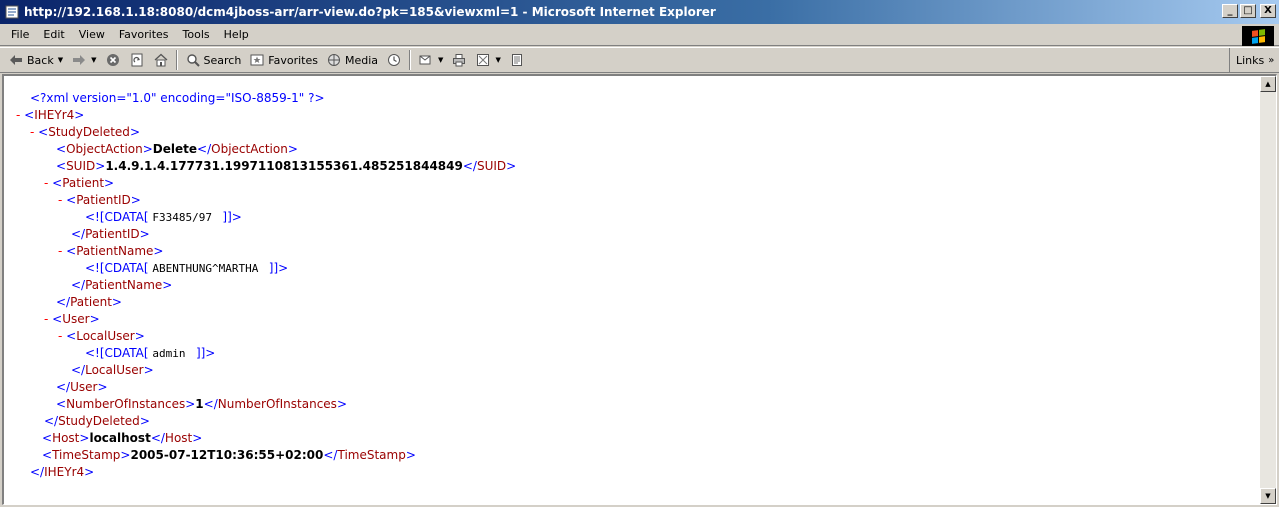  I want to click on media-icon, so click(334, 60).